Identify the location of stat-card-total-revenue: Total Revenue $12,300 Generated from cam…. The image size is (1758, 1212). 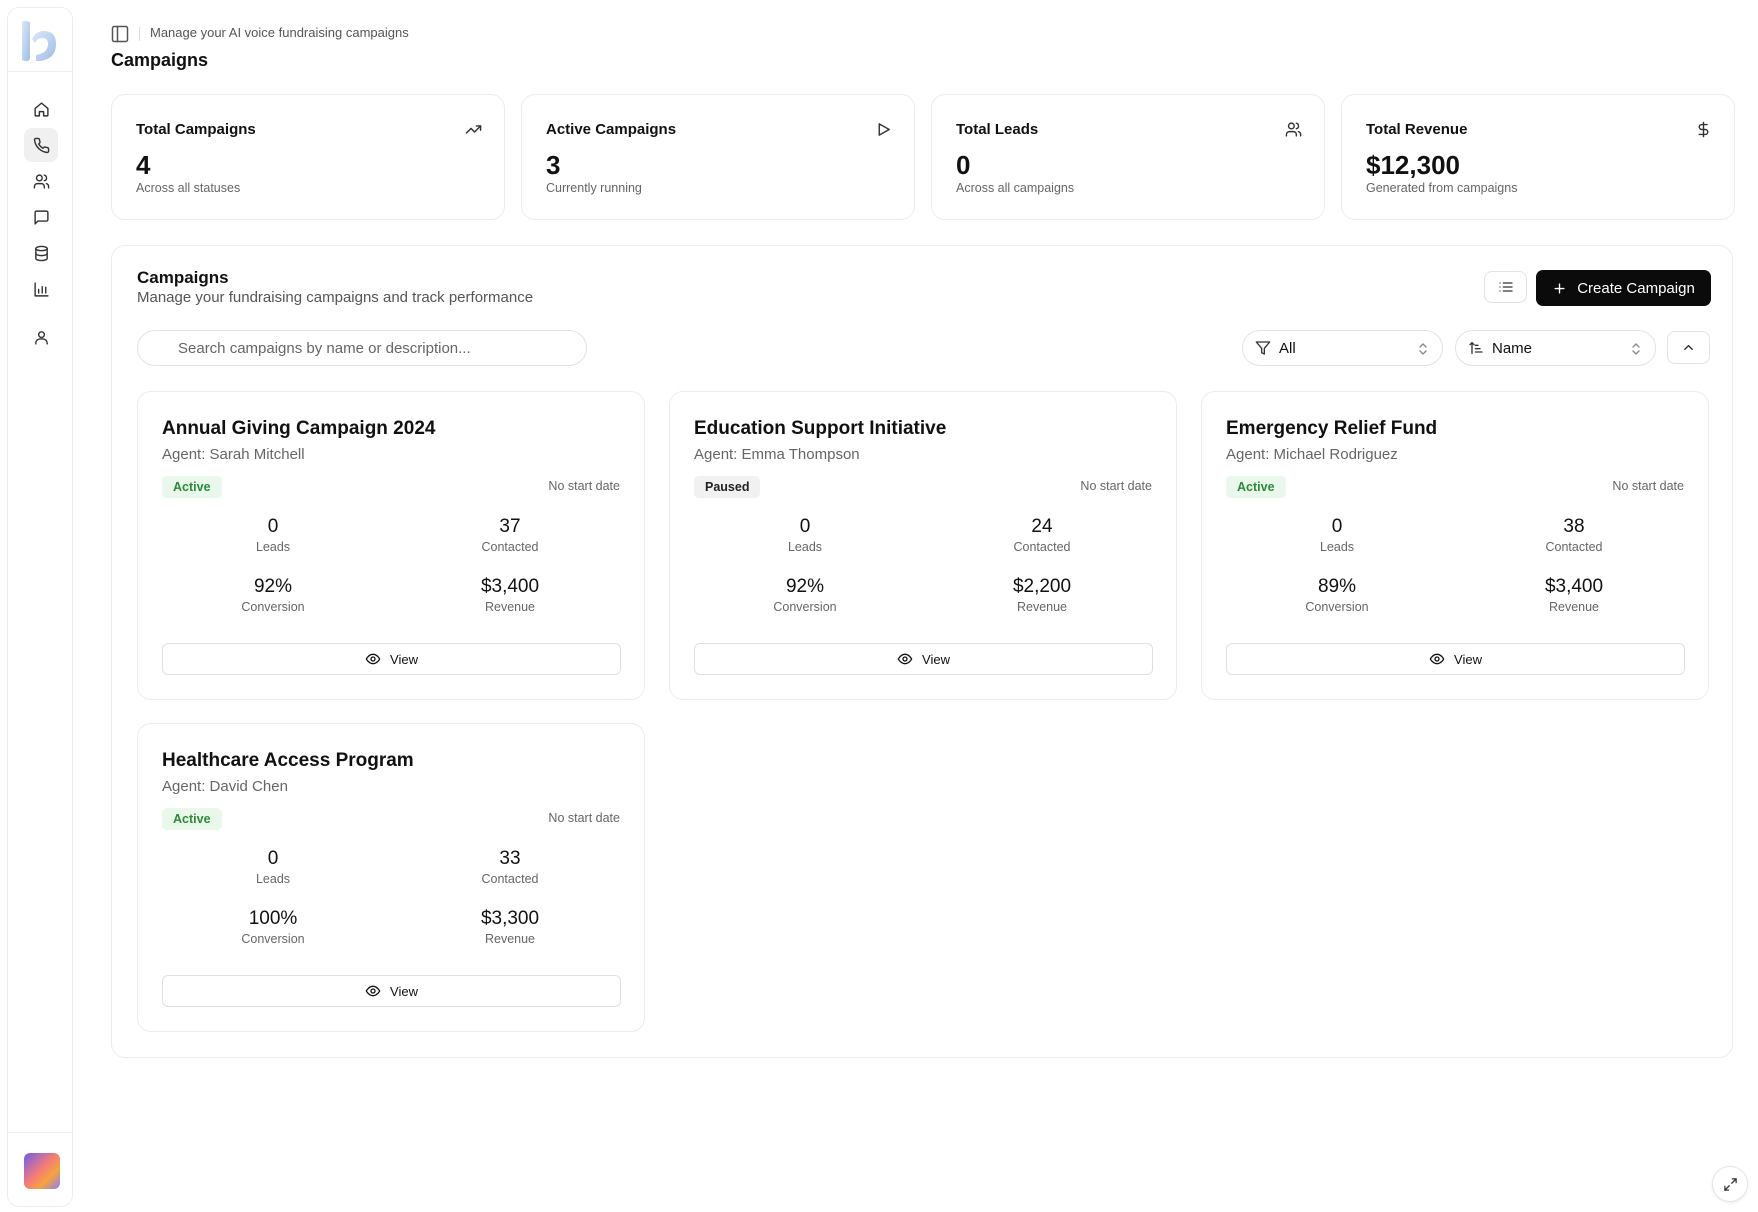
(1538, 157).